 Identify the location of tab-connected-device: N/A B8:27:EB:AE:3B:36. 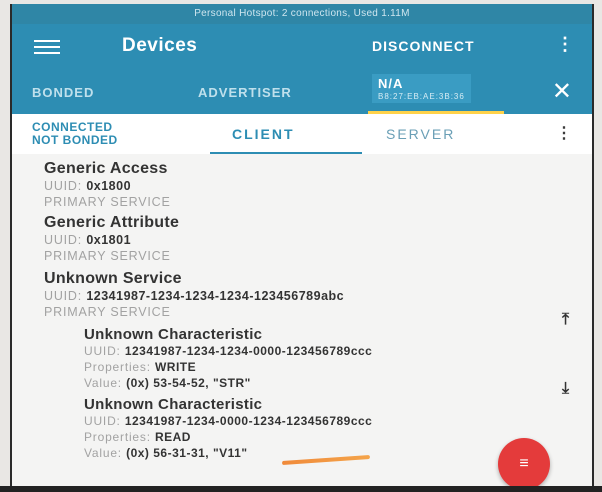
(421, 88).